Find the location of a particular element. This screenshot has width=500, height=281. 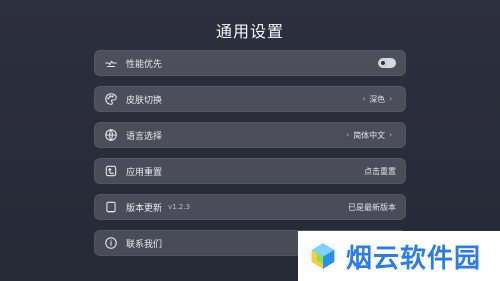

rocket-icon is located at coordinates (111, 63).